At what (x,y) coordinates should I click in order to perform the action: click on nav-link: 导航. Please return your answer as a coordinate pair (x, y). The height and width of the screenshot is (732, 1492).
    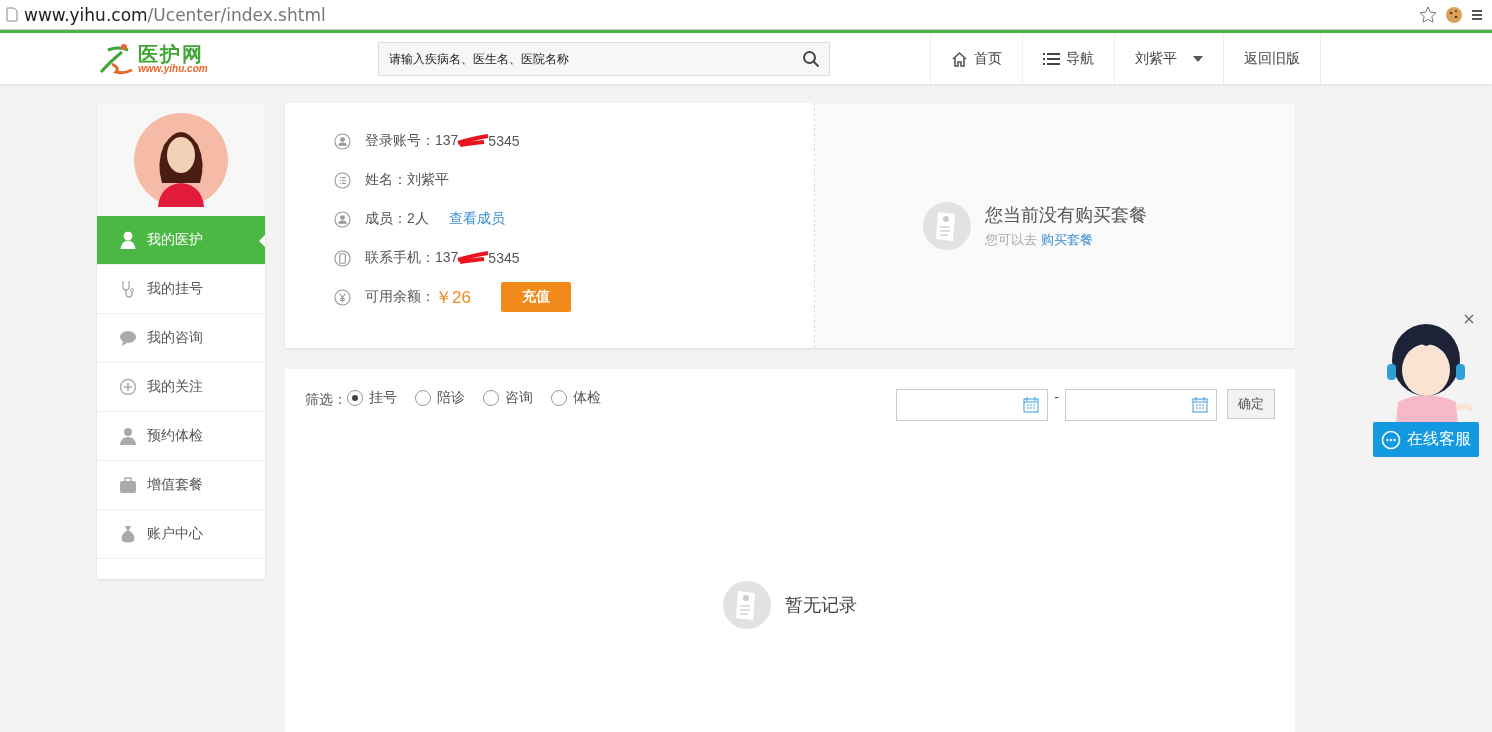
    Looking at the image, I should click on (1069, 58).